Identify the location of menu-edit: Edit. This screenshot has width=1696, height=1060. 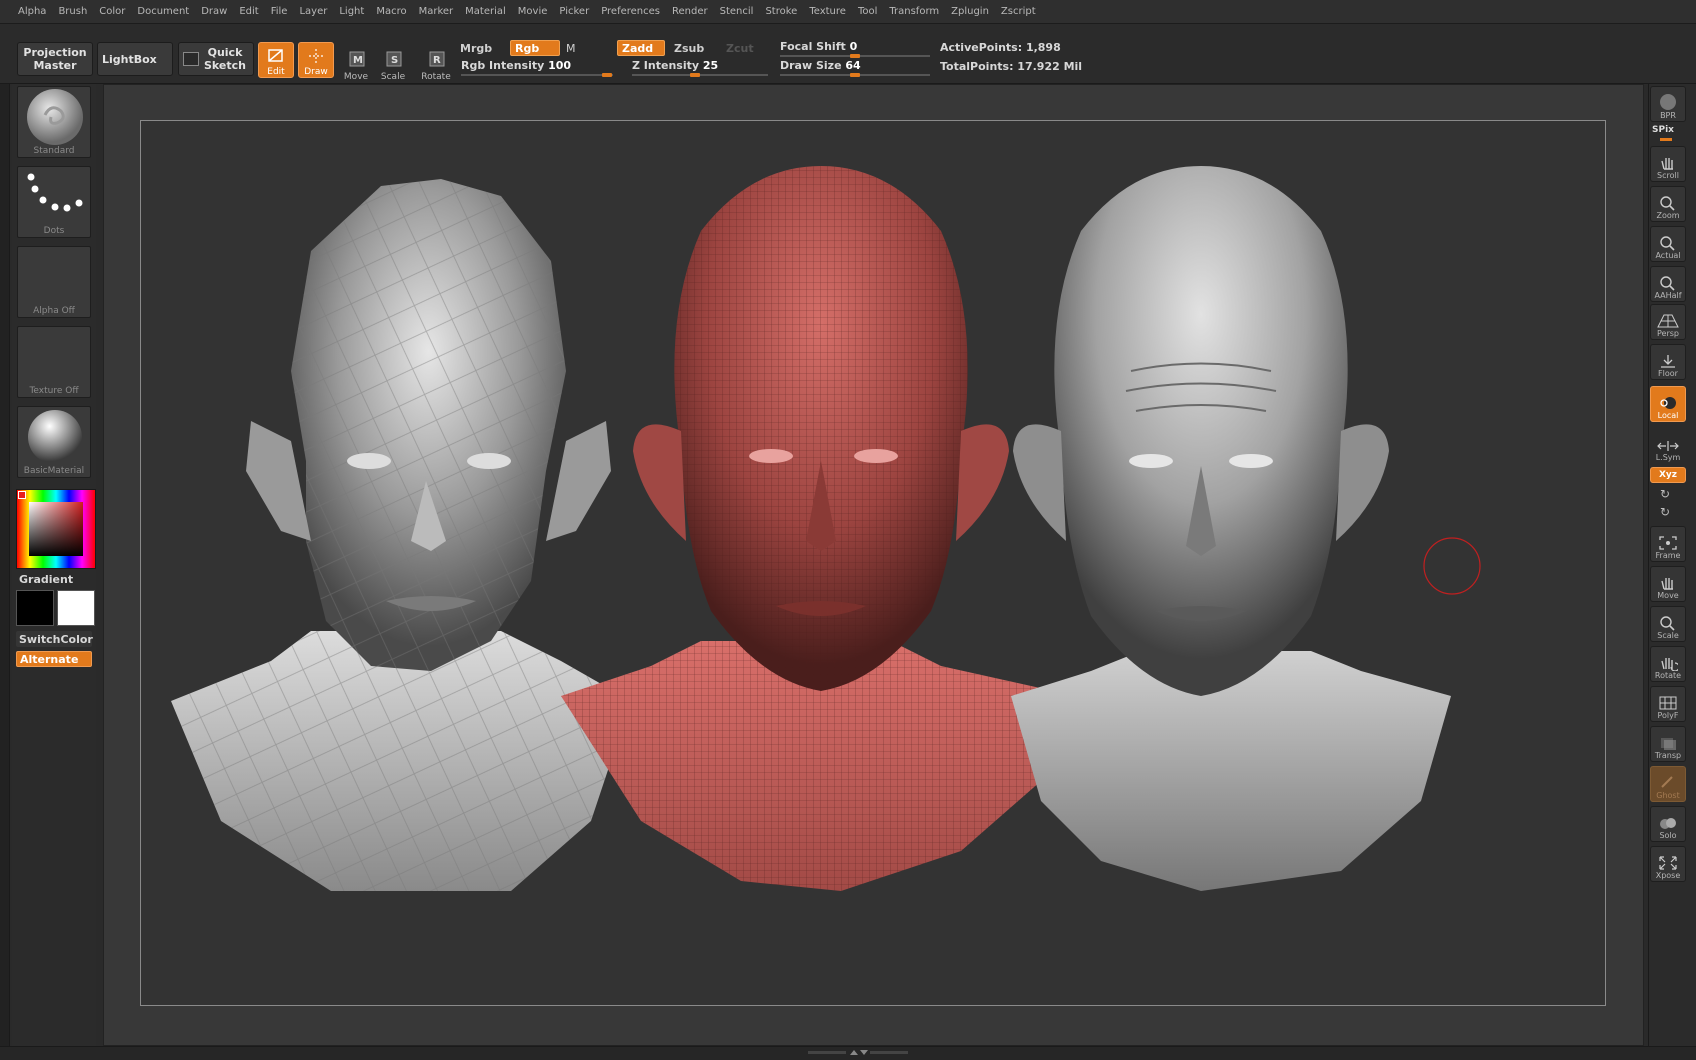
(248, 12).